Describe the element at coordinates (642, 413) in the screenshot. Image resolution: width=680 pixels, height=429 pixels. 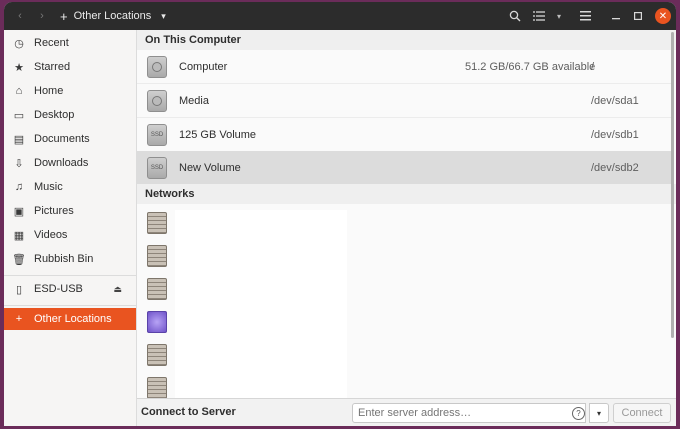
I see `connect-button: Connect` at that location.